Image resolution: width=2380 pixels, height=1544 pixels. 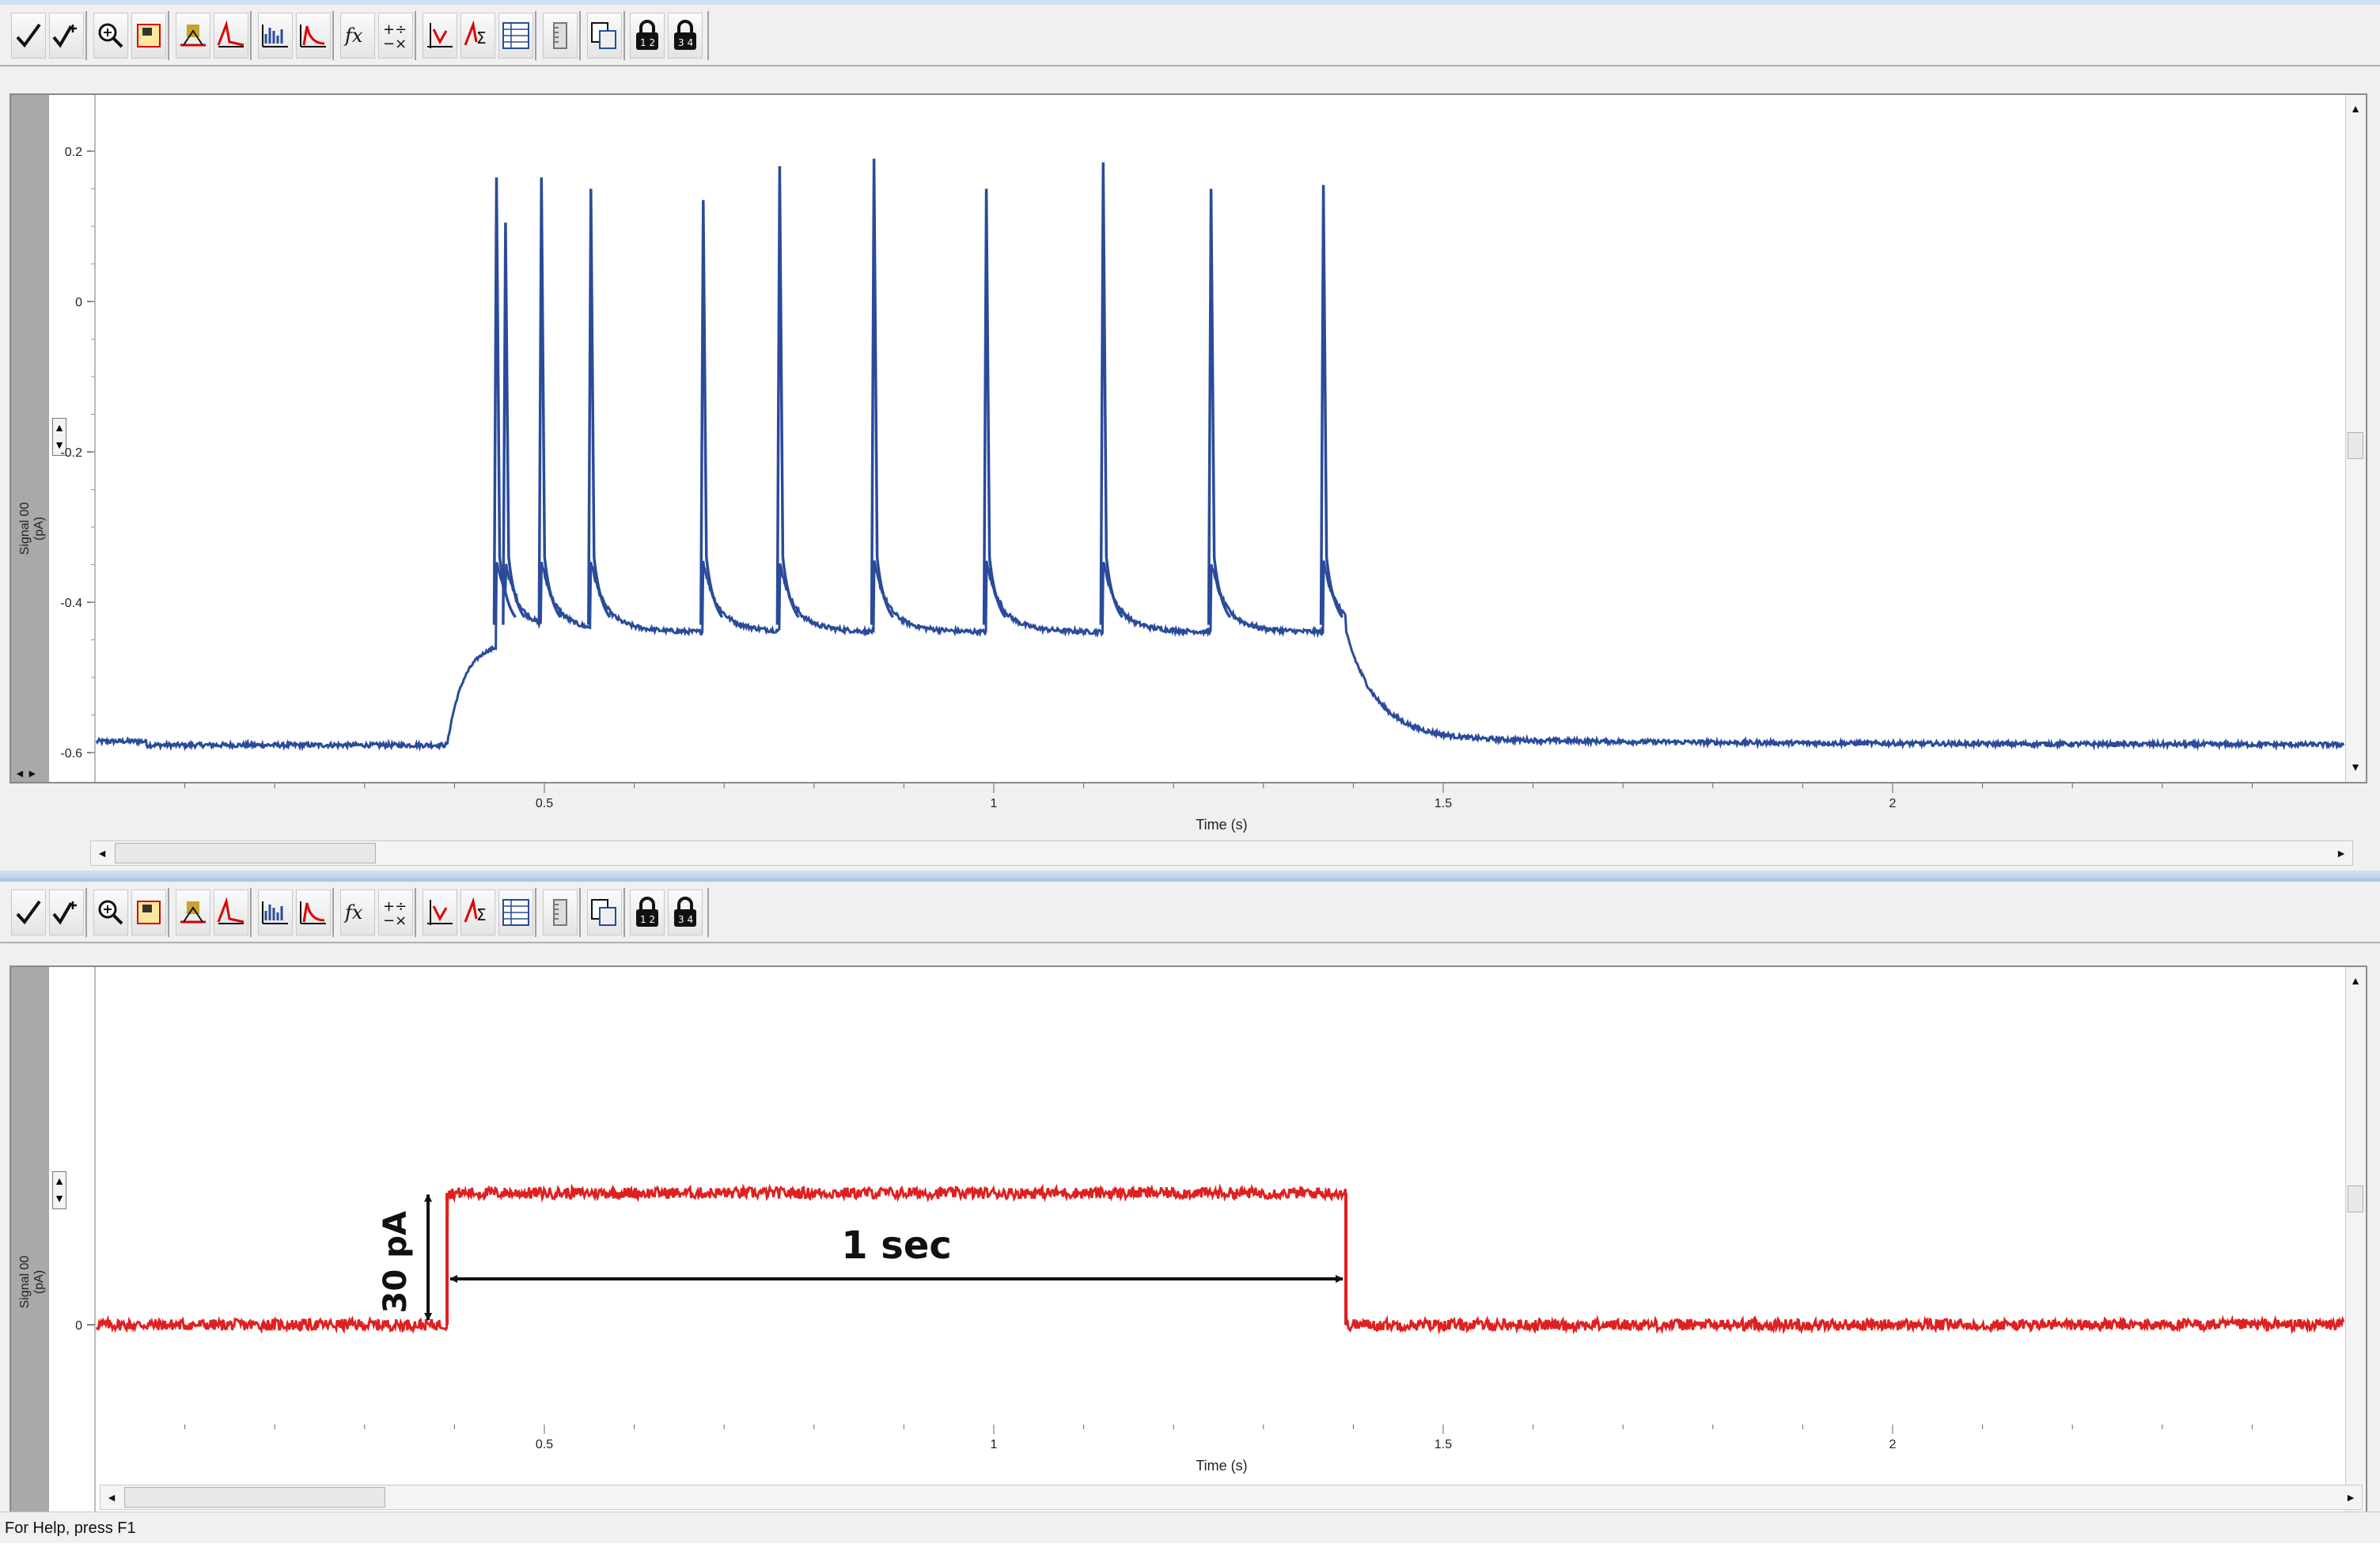 What do you see at coordinates (245, 853) in the screenshot?
I see `top-hscroll-thumb` at bounding box center [245, 853].